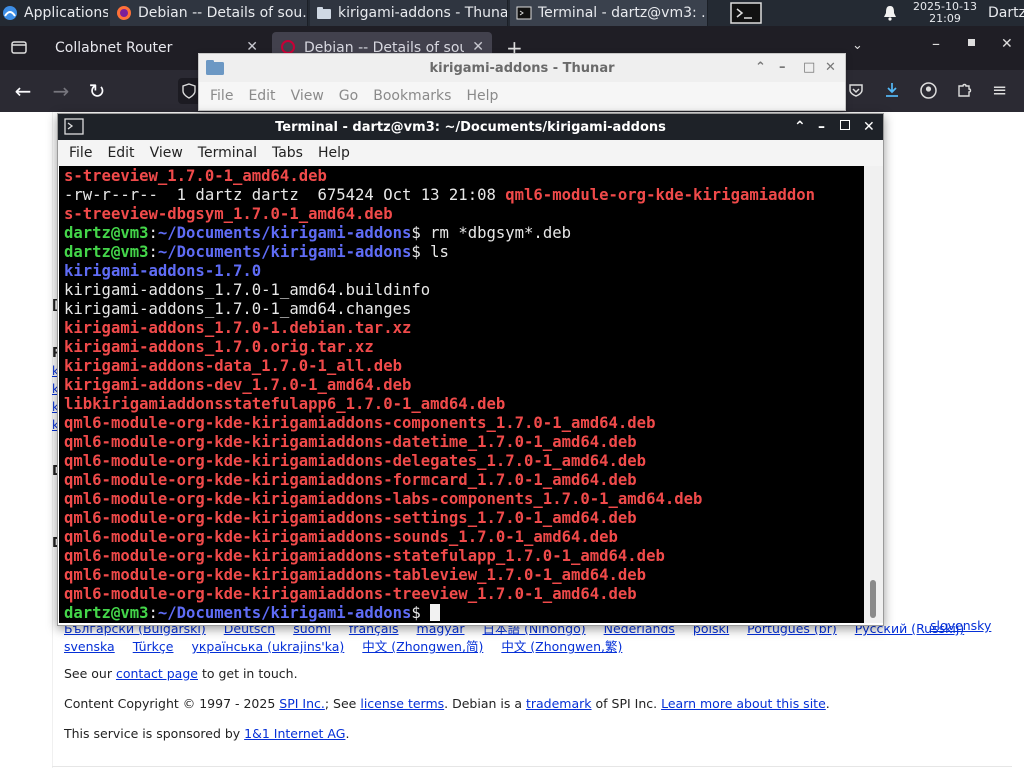  I want to click on close-window-icon: ✕, so click(1007, 44).